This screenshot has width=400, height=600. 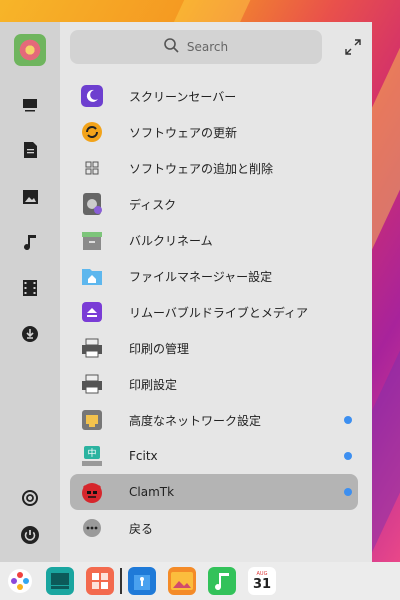 What do you see at coordinates (30, 242) in the screenshot?
I see `music-icon` at bounding box center [30, 242].